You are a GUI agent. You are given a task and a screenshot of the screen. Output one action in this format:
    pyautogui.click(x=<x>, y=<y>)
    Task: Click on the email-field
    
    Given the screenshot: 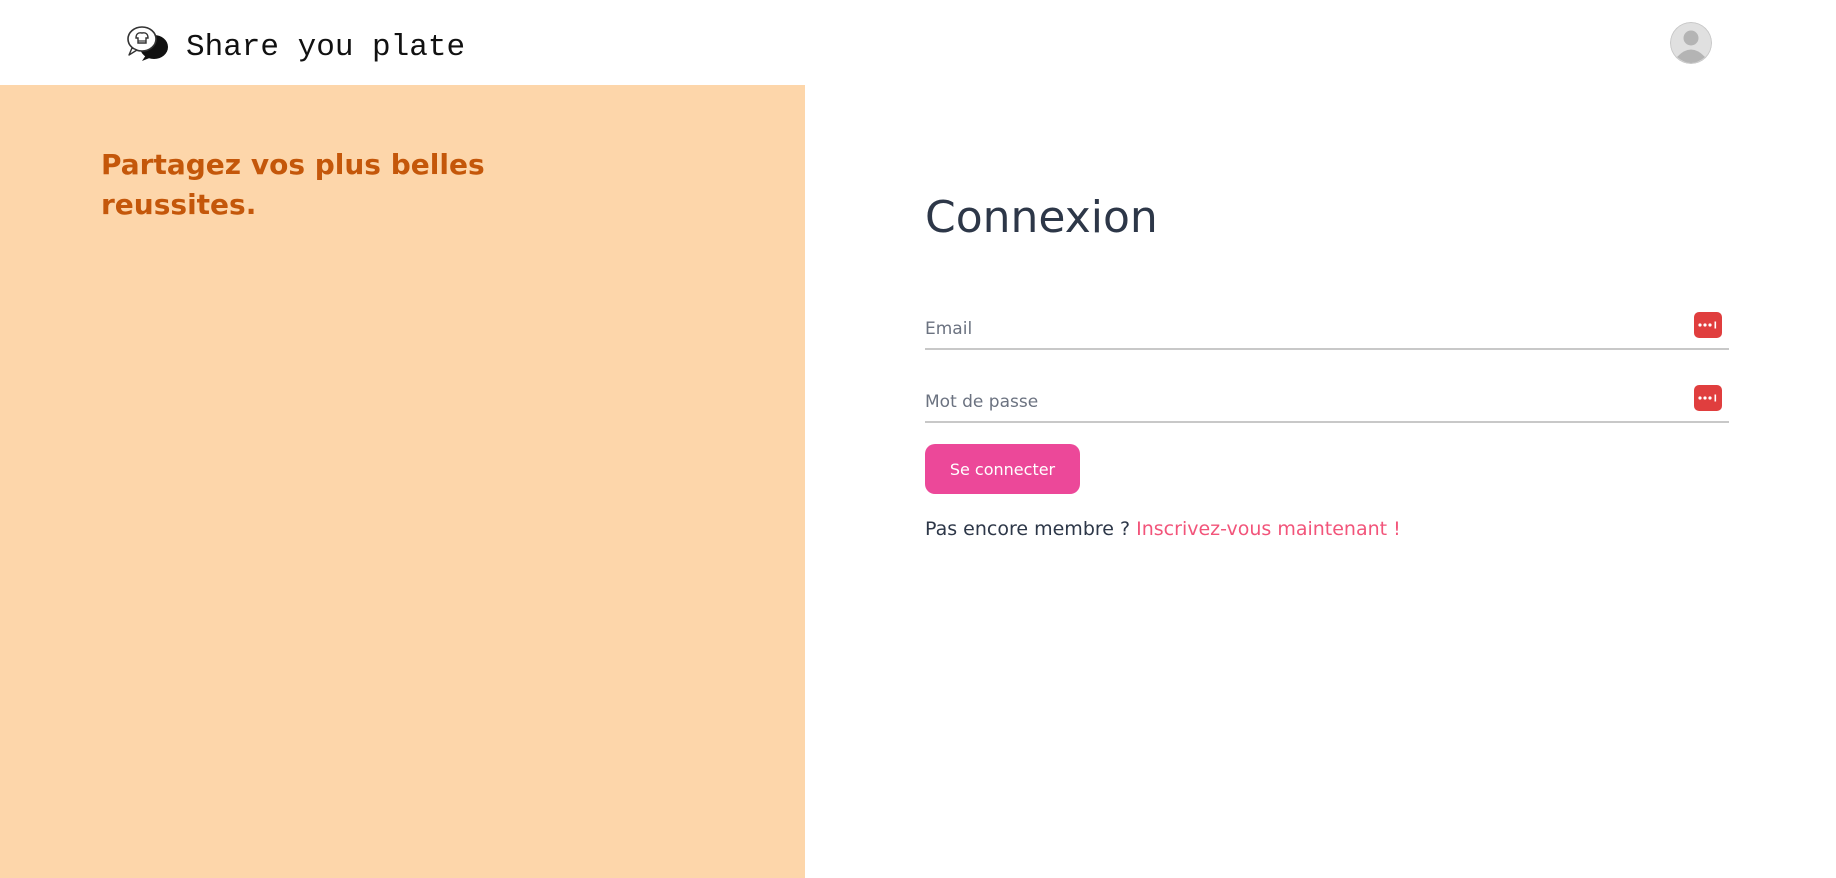 What is the action you would take?
    pyautogui.click(x=1305, y=329)
    